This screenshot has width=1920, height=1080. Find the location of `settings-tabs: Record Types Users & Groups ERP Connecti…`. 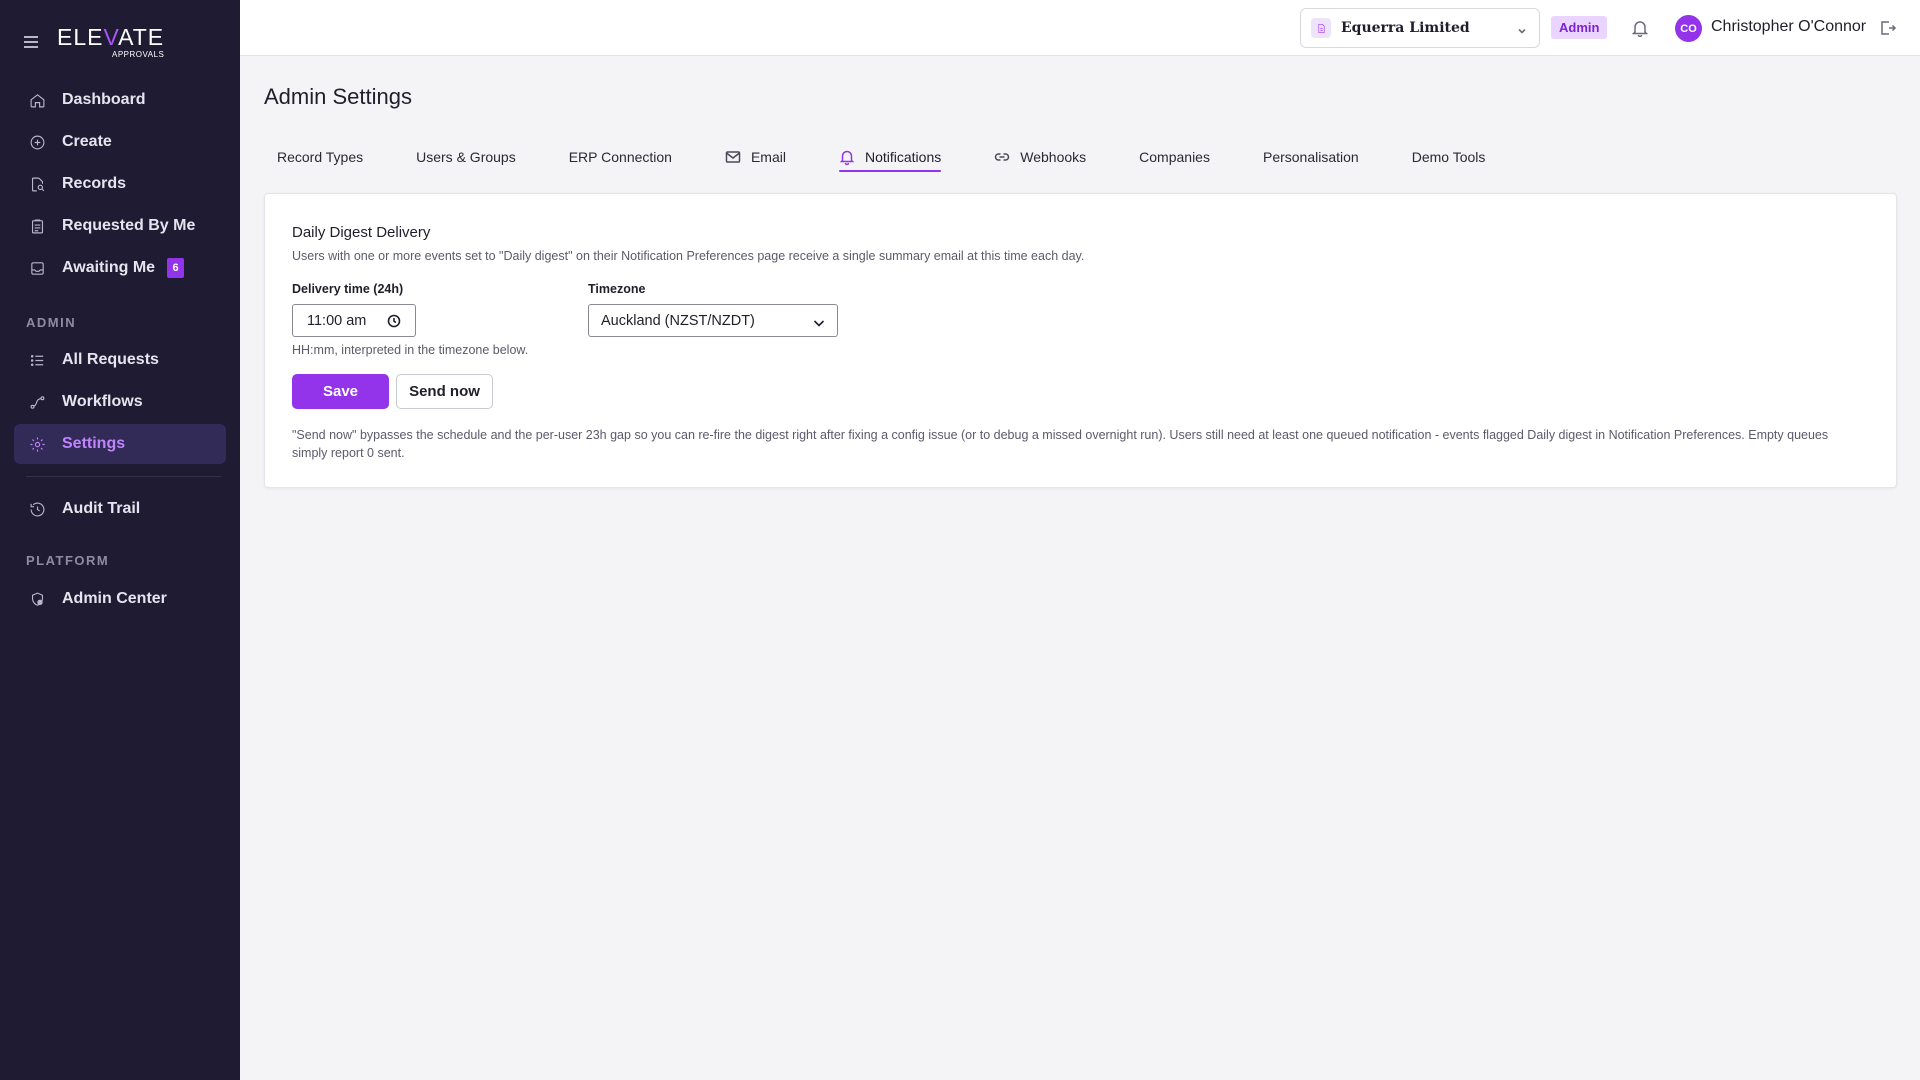

settings-tabs: Record Types Users & Groups ERP Connecti… is located at coordinates (894, 161).